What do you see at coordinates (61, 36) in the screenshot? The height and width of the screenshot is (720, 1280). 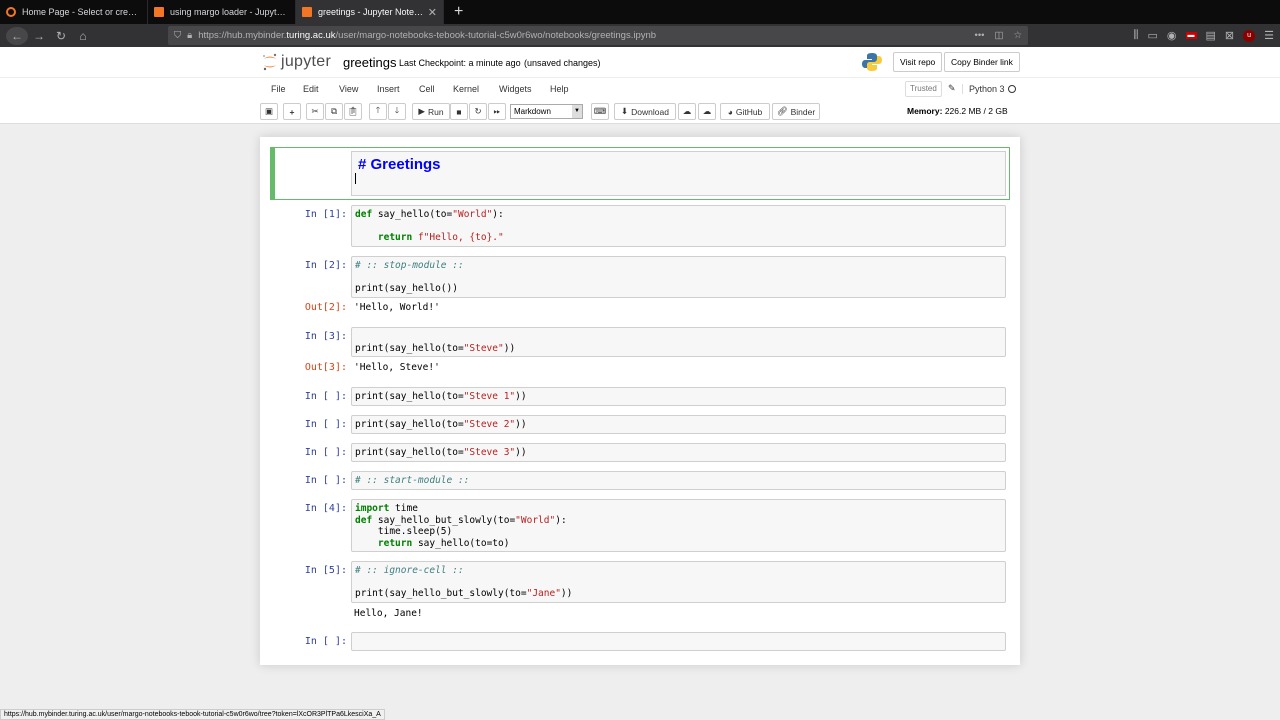 I see `reload-icon: ↻` at bounding box center [61, 36].